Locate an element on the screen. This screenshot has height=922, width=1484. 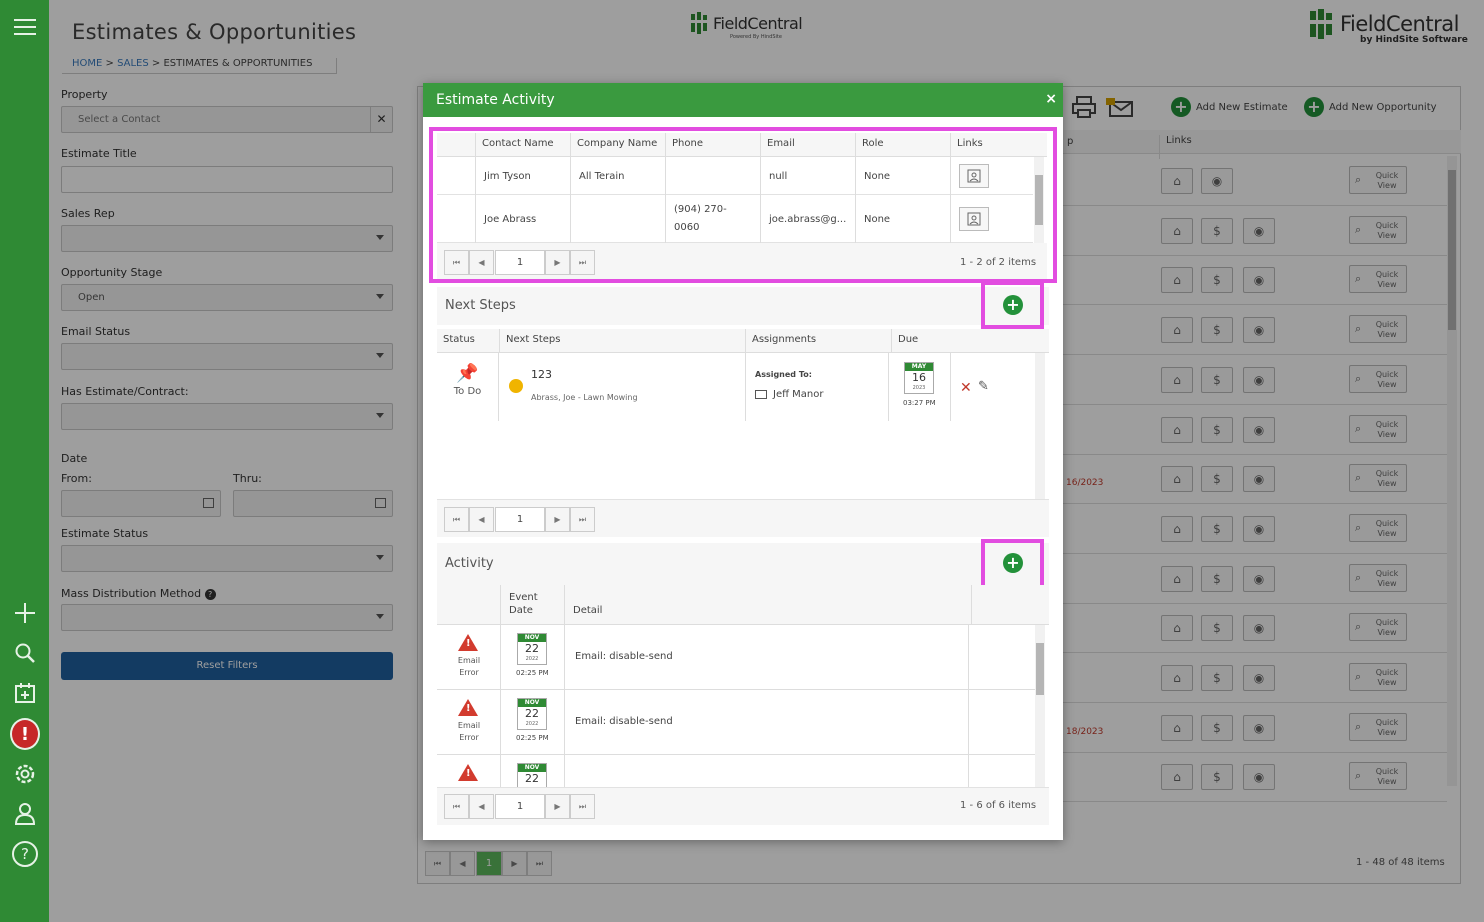
activity-scrollbar is located at coordinates (1040, 706).